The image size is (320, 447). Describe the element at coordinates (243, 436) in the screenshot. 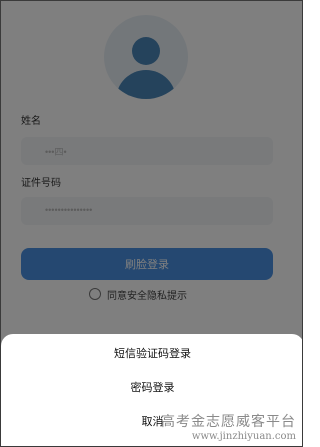

I see `watermark-url: www.jinzhiyuan.com` at that location.